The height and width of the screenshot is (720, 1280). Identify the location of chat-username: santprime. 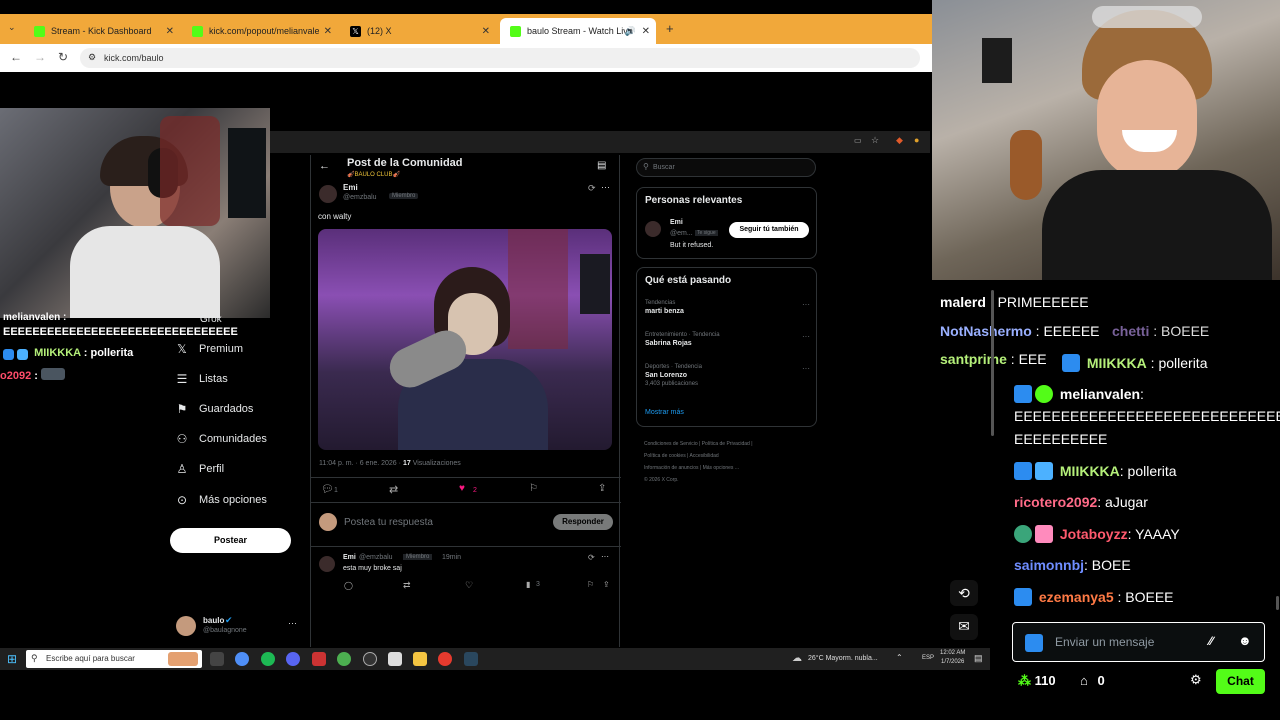
(973, 359).